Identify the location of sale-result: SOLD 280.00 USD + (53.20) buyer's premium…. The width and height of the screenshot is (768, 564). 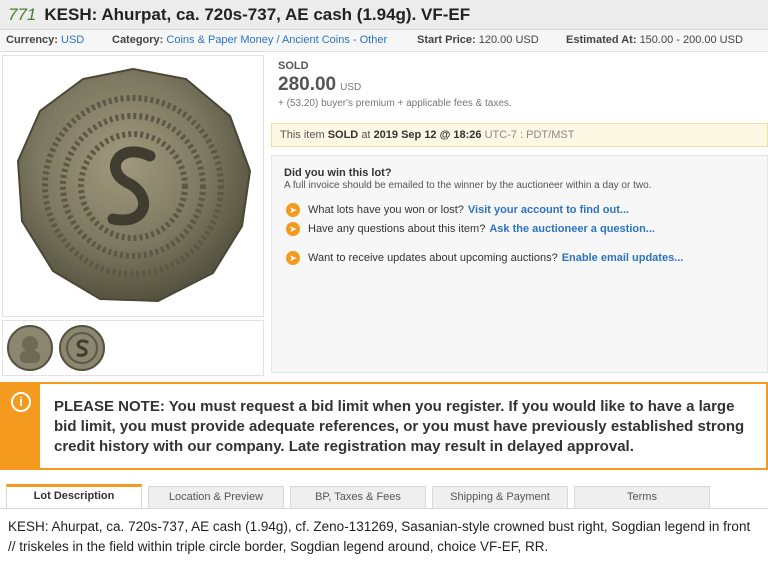
(395, 84).